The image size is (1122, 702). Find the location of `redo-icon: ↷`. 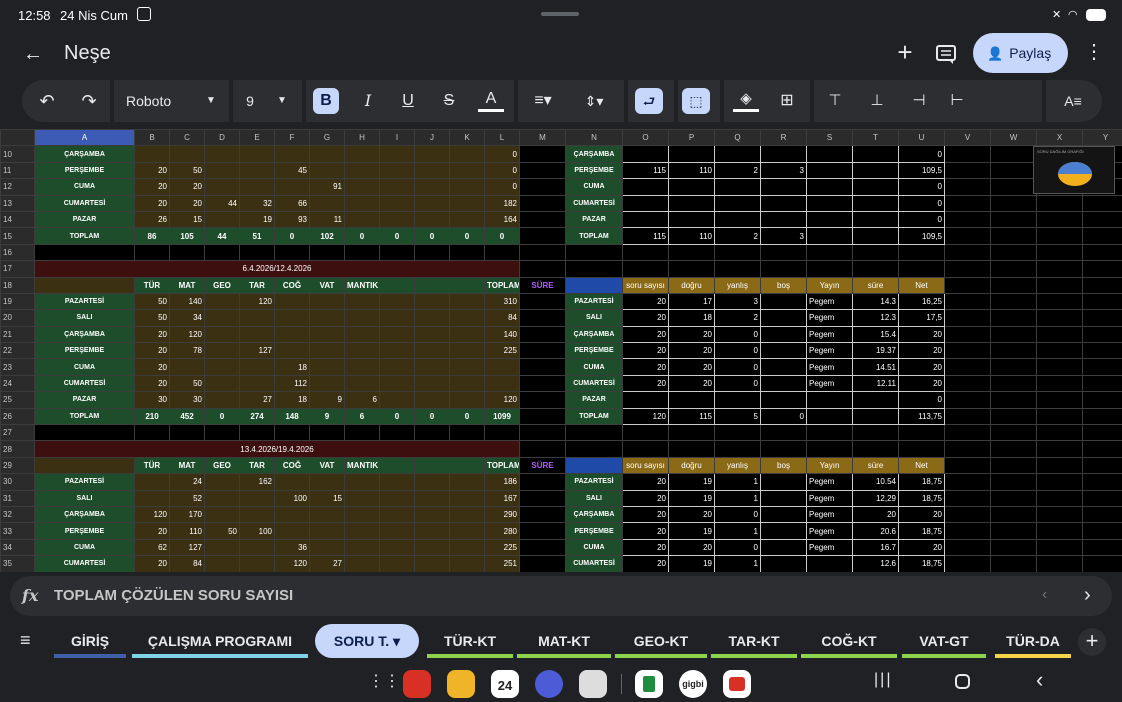

redo-icon: ↷ is located at coordinates (89, 101).